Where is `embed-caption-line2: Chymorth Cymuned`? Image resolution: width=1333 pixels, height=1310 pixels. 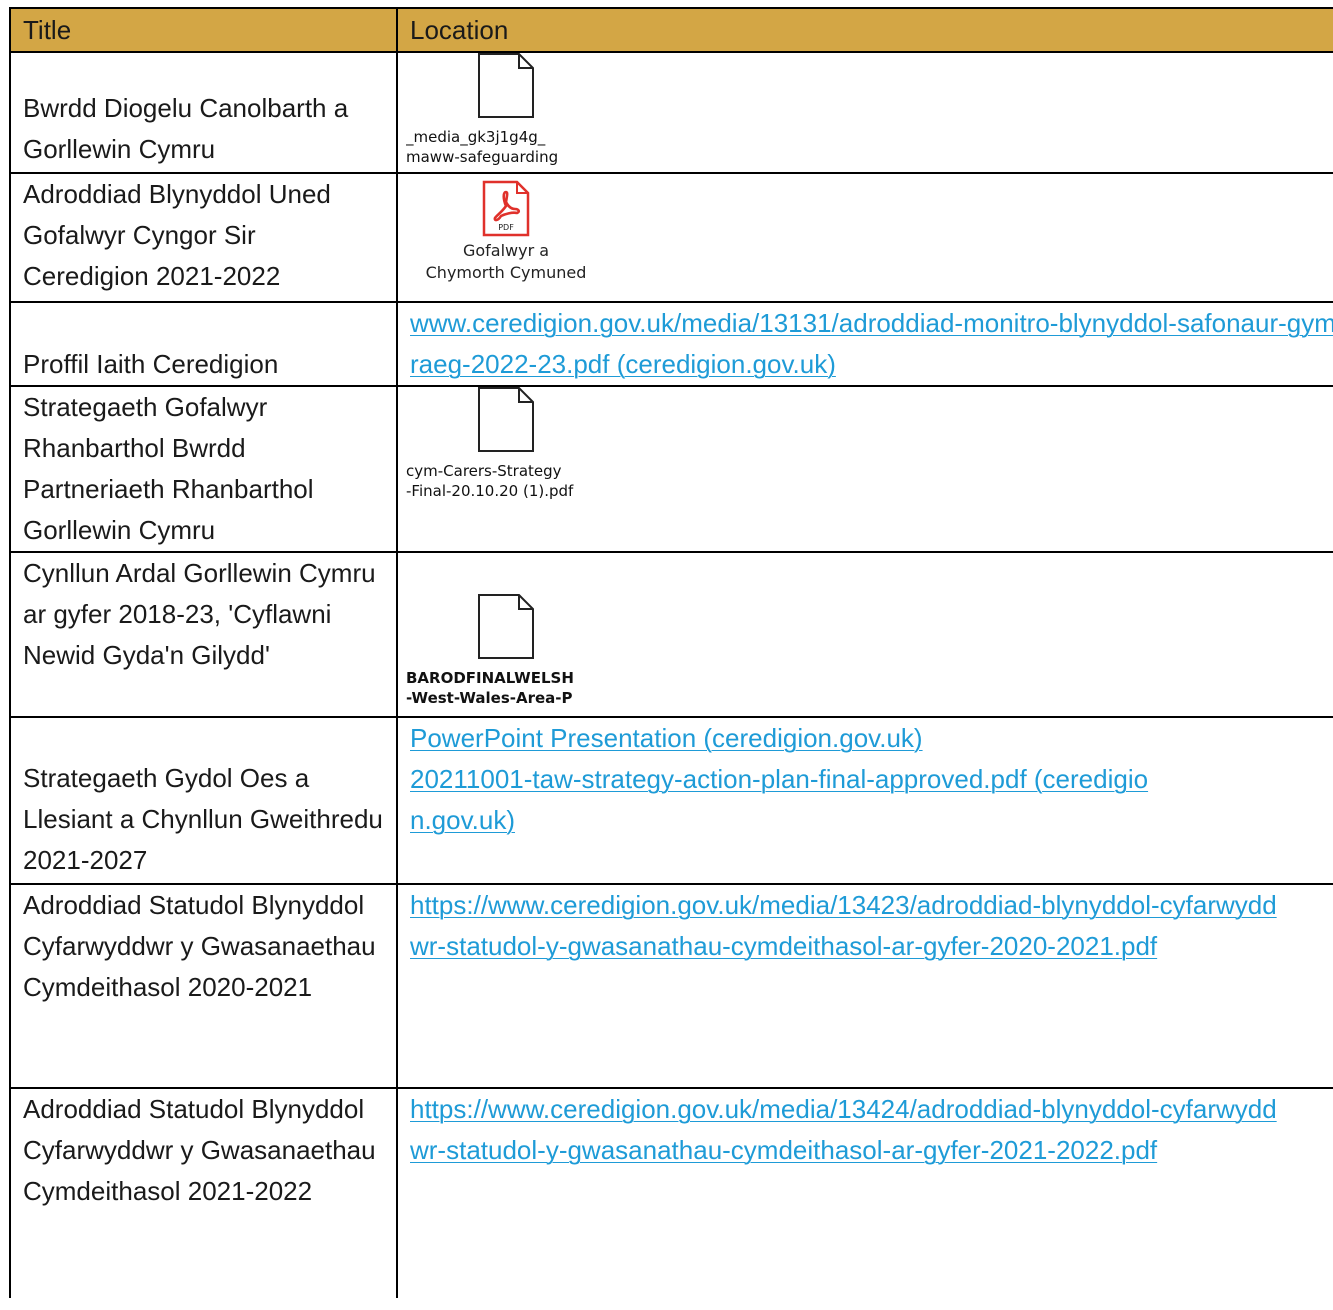 embed-caption-line2: Chymorth Cymuned is located at coordinates (506, 272).